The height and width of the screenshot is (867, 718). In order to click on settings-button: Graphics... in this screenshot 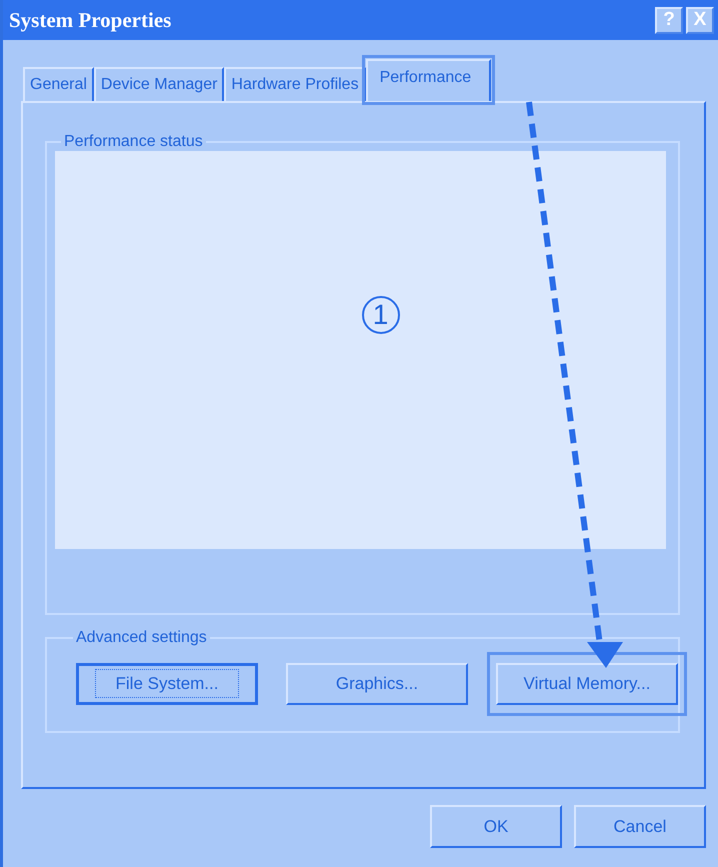, I will do `click(377, 684)`.